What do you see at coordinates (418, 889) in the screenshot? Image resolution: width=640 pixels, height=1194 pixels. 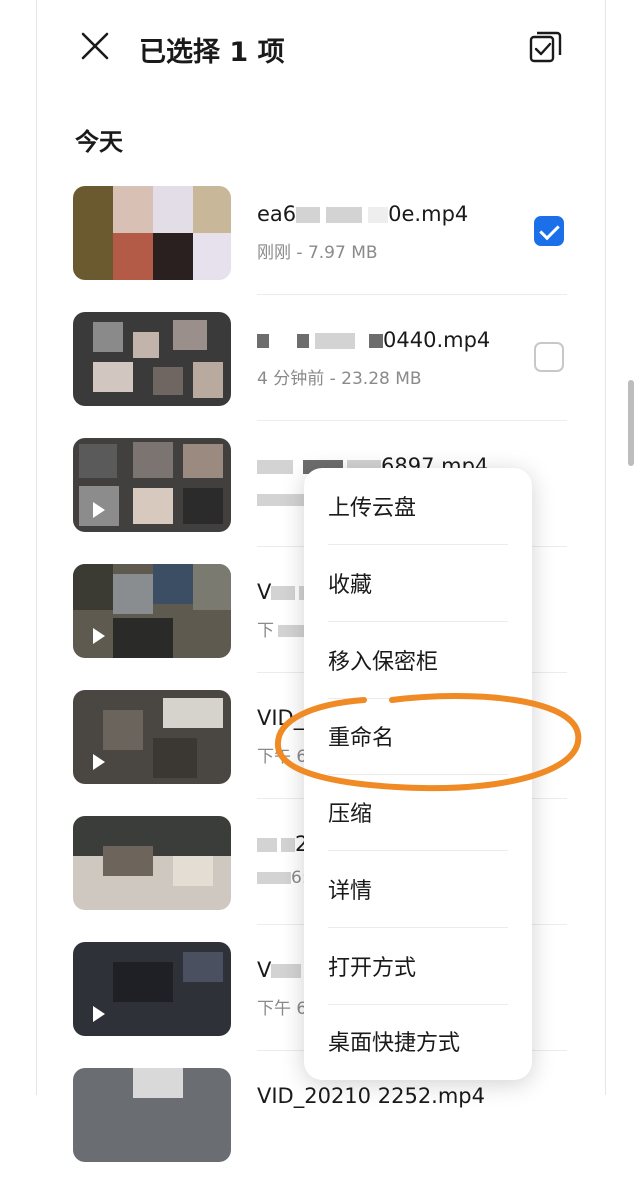 I see `menu-item-details: 详情` at bounding box center [418, 889].